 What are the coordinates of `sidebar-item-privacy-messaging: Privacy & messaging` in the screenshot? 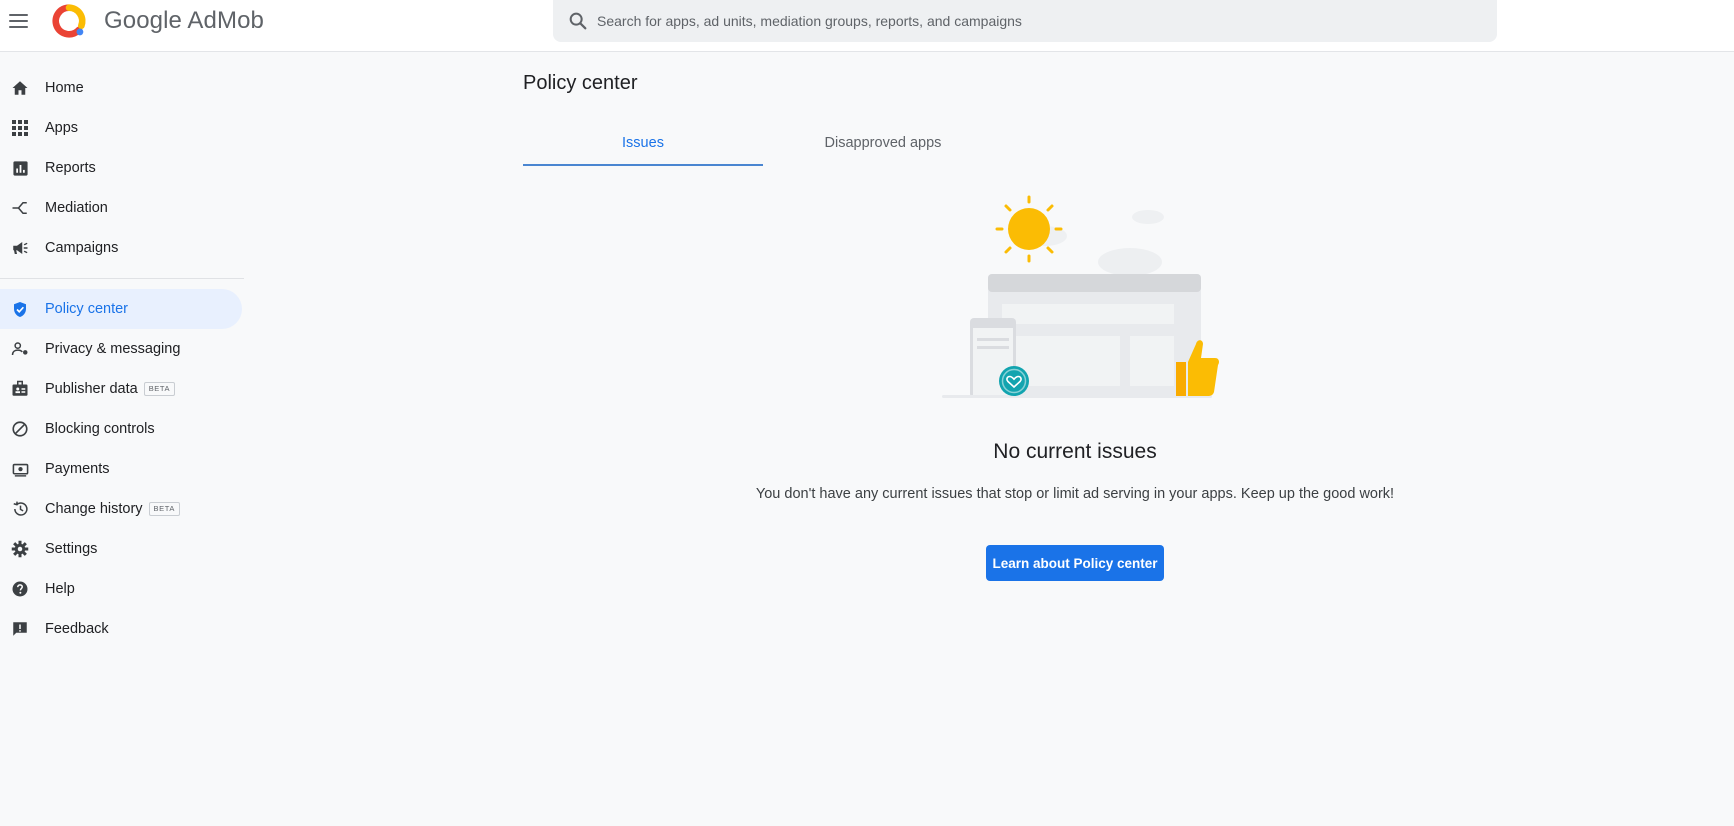 It's located at (121, 349).